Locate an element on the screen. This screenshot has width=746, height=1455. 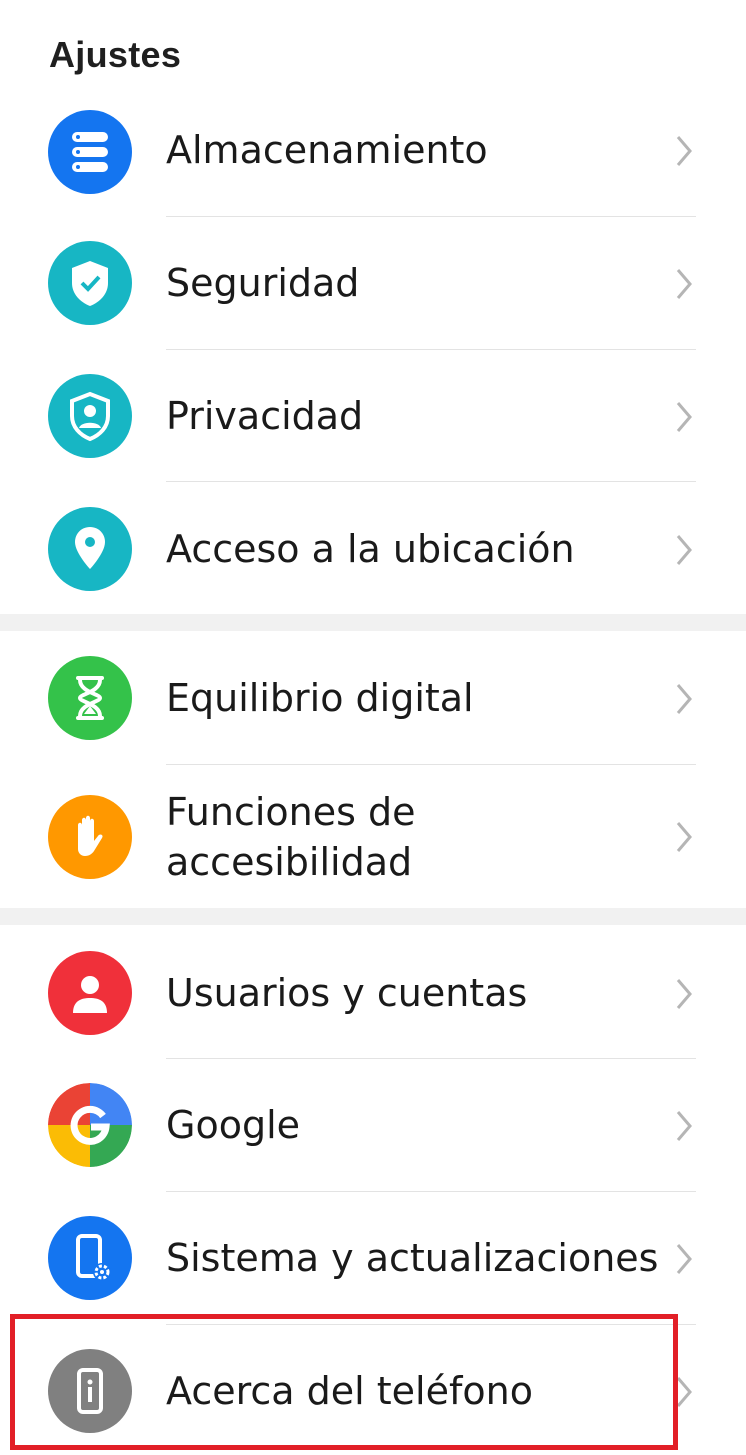
settings-item-acerca-del-telefono: Acerca del teléfono is located at coordinates (373, 1399).